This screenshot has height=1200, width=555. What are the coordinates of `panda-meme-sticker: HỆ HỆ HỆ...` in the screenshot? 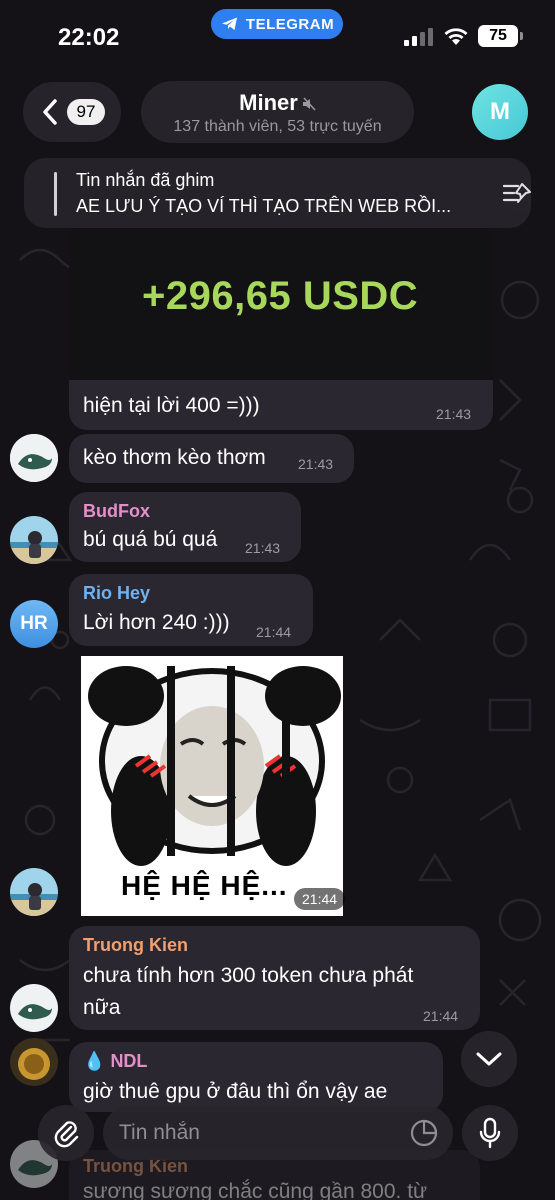 It's located at (212, 786).